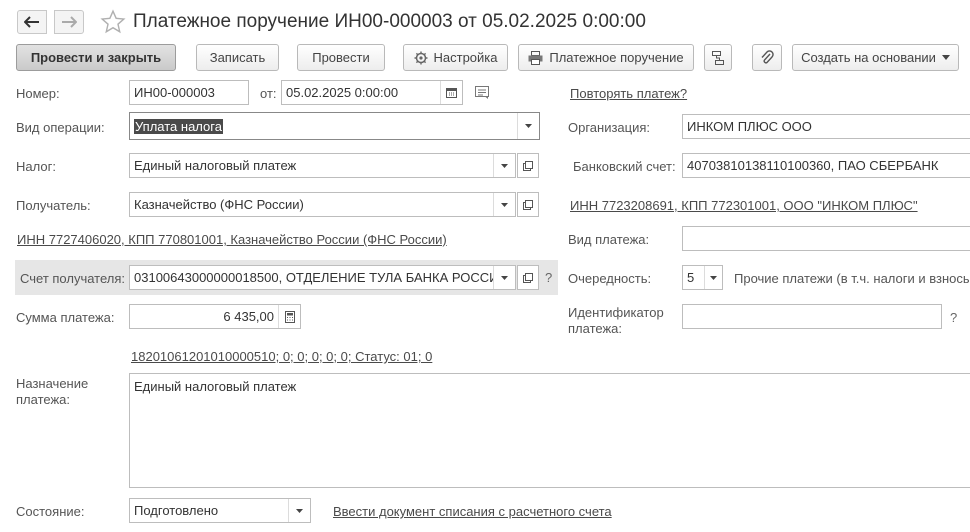 This screenshot has height=532, width=970. I want to click on purpose-label-line2: платежа:, so click(43, 399).